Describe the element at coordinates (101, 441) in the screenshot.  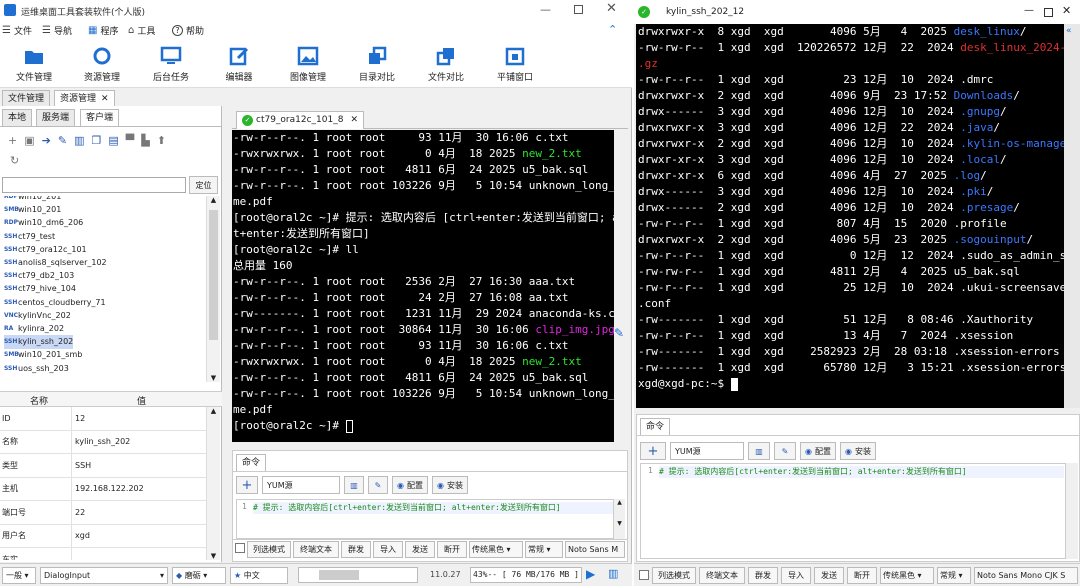
I see `prop-value: kylin_ssh_202` at that location.